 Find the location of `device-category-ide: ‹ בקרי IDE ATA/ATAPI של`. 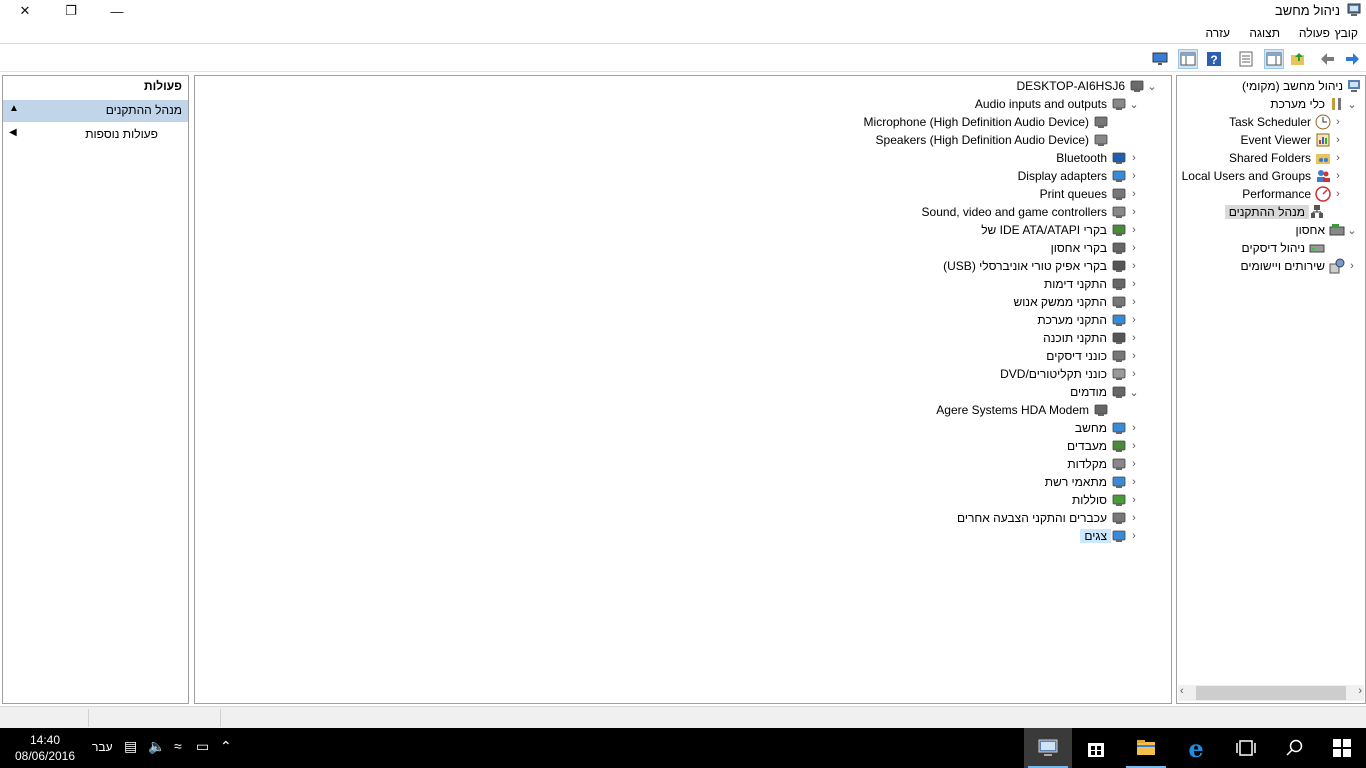

device-category-ide: ‹ בקרי IDE ATA/ATAPI של is located at coordinates (1059, 230).